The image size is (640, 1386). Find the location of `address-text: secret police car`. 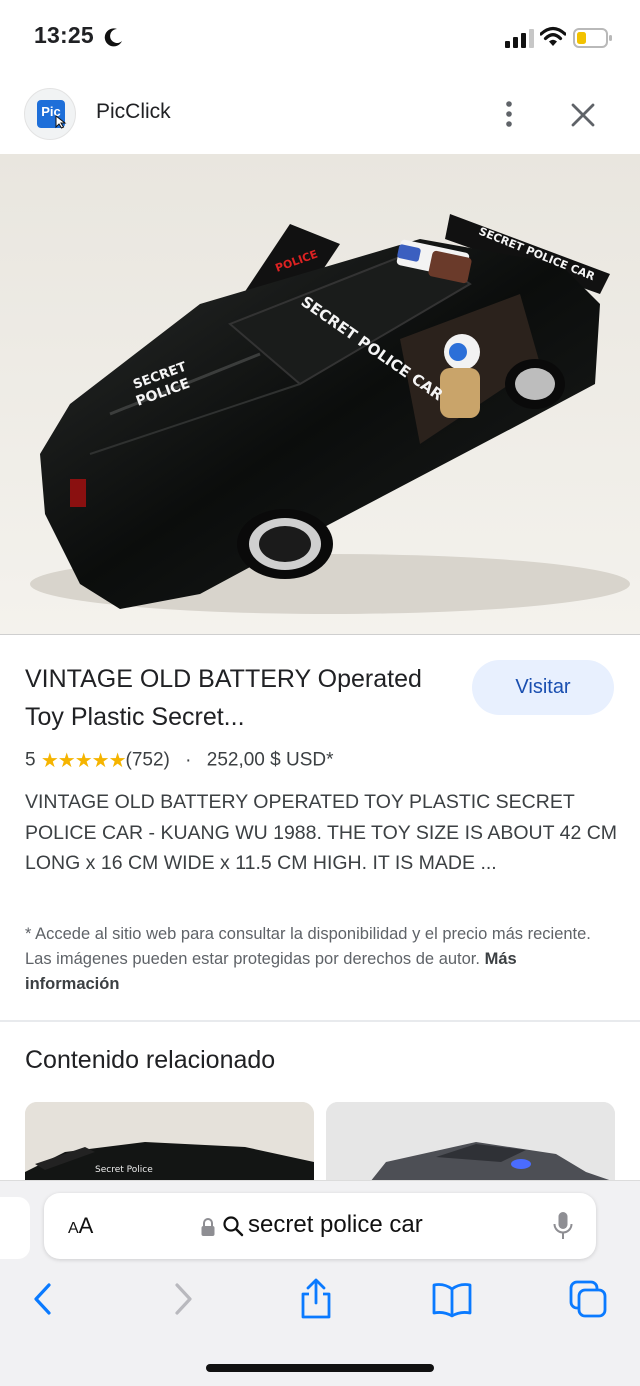

address-text: secret police car is located at coordinates (335, 1225).